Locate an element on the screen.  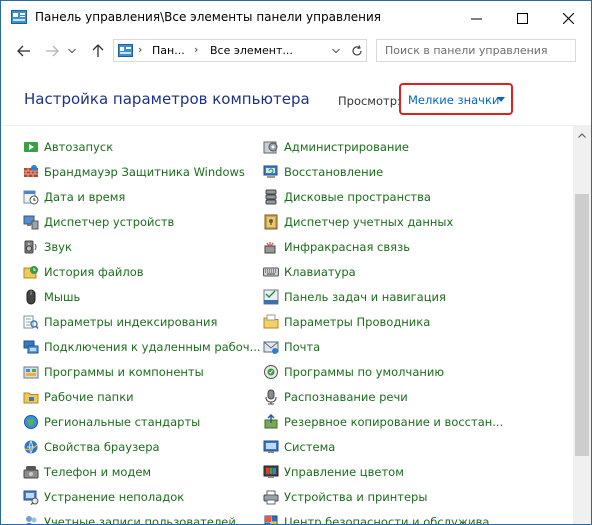
chevron-up-icon is located at coordinates (582, 135).